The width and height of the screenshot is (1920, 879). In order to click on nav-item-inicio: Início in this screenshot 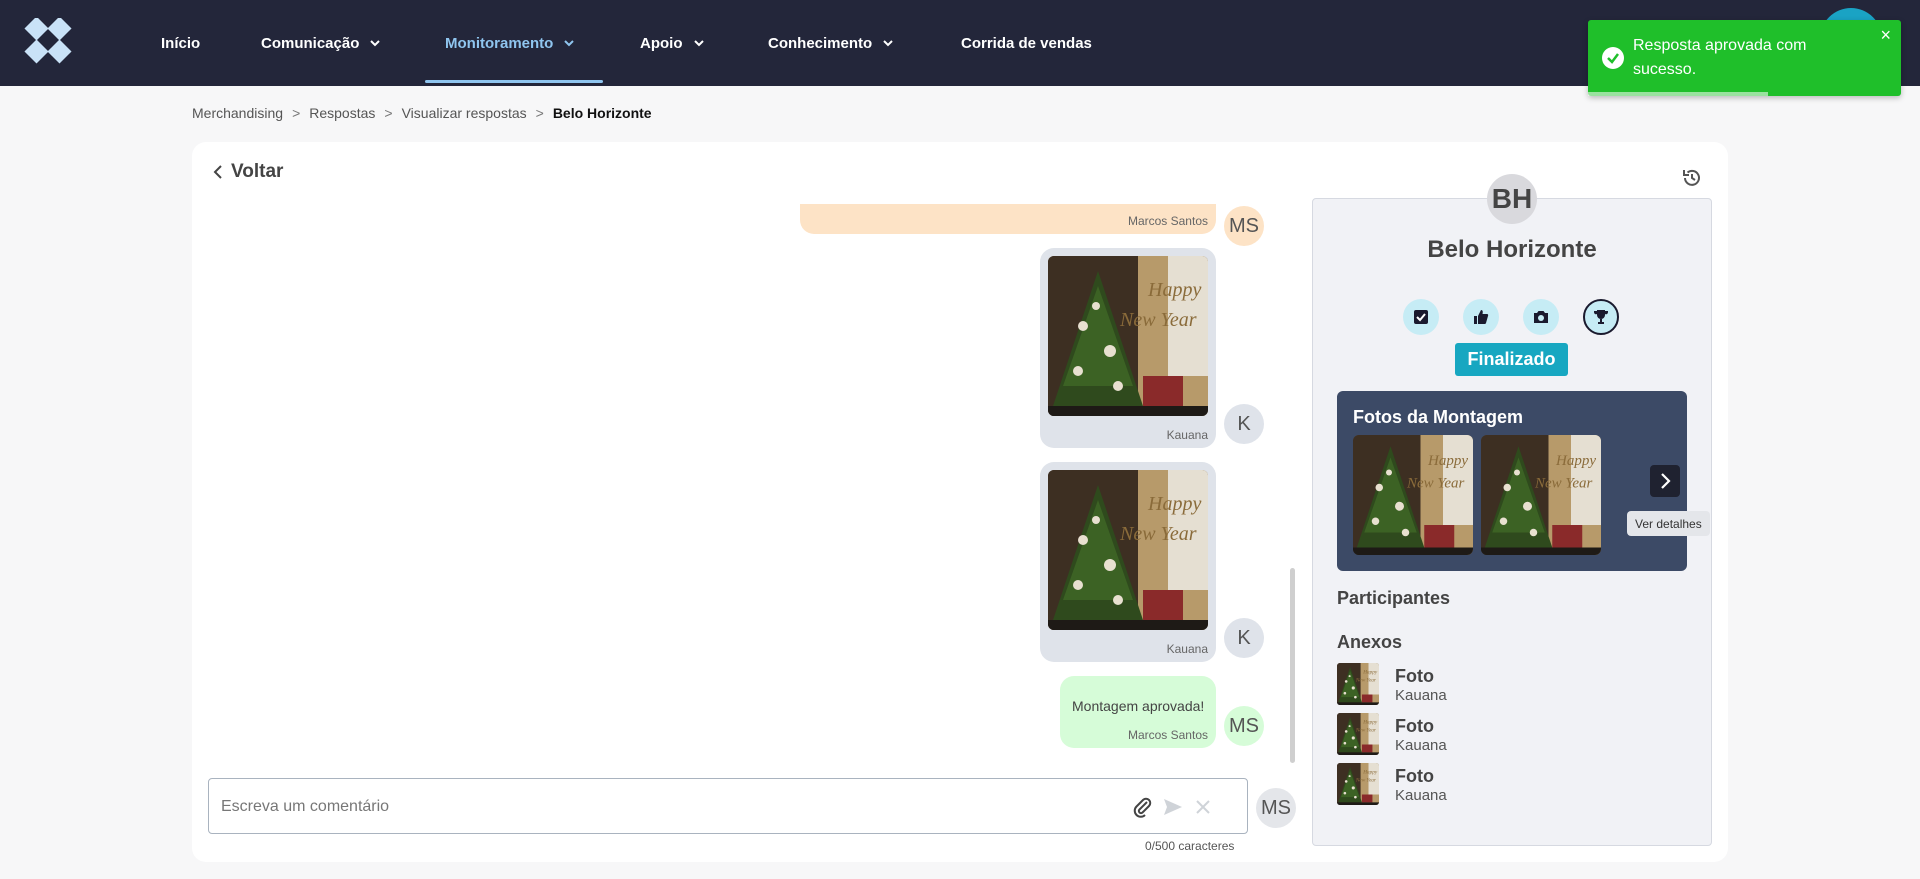, I will do `click(180, 43)`.